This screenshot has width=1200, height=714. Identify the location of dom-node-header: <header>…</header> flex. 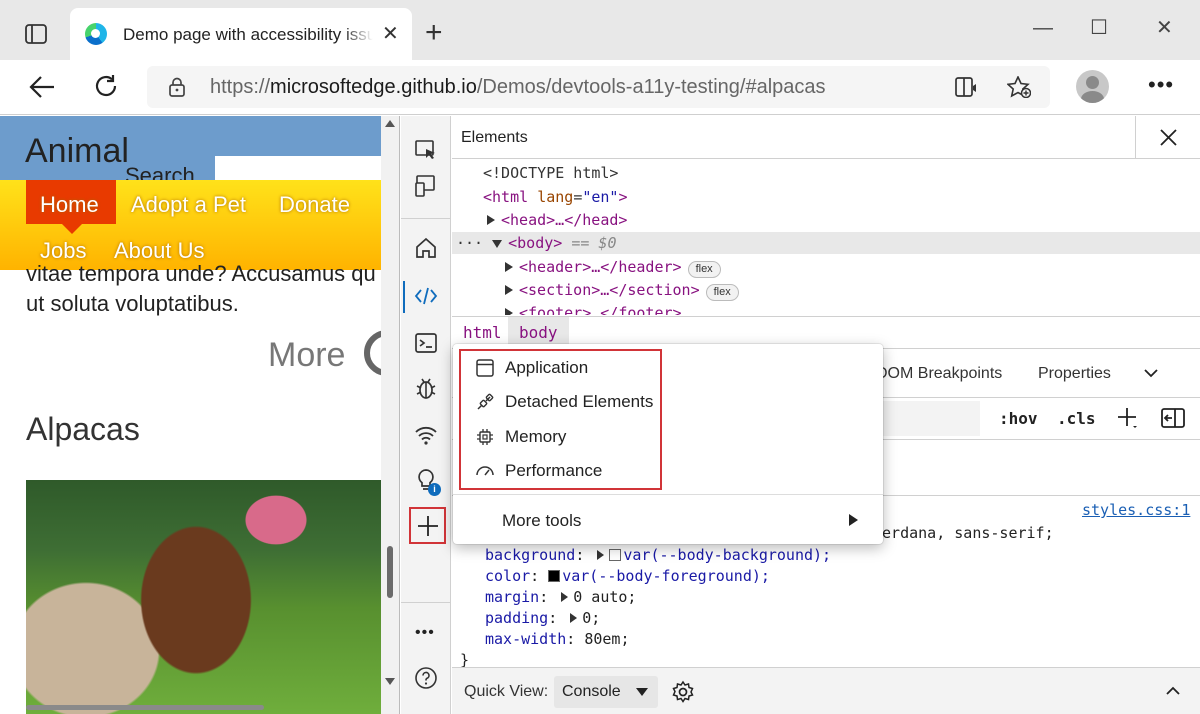
(613, 267).